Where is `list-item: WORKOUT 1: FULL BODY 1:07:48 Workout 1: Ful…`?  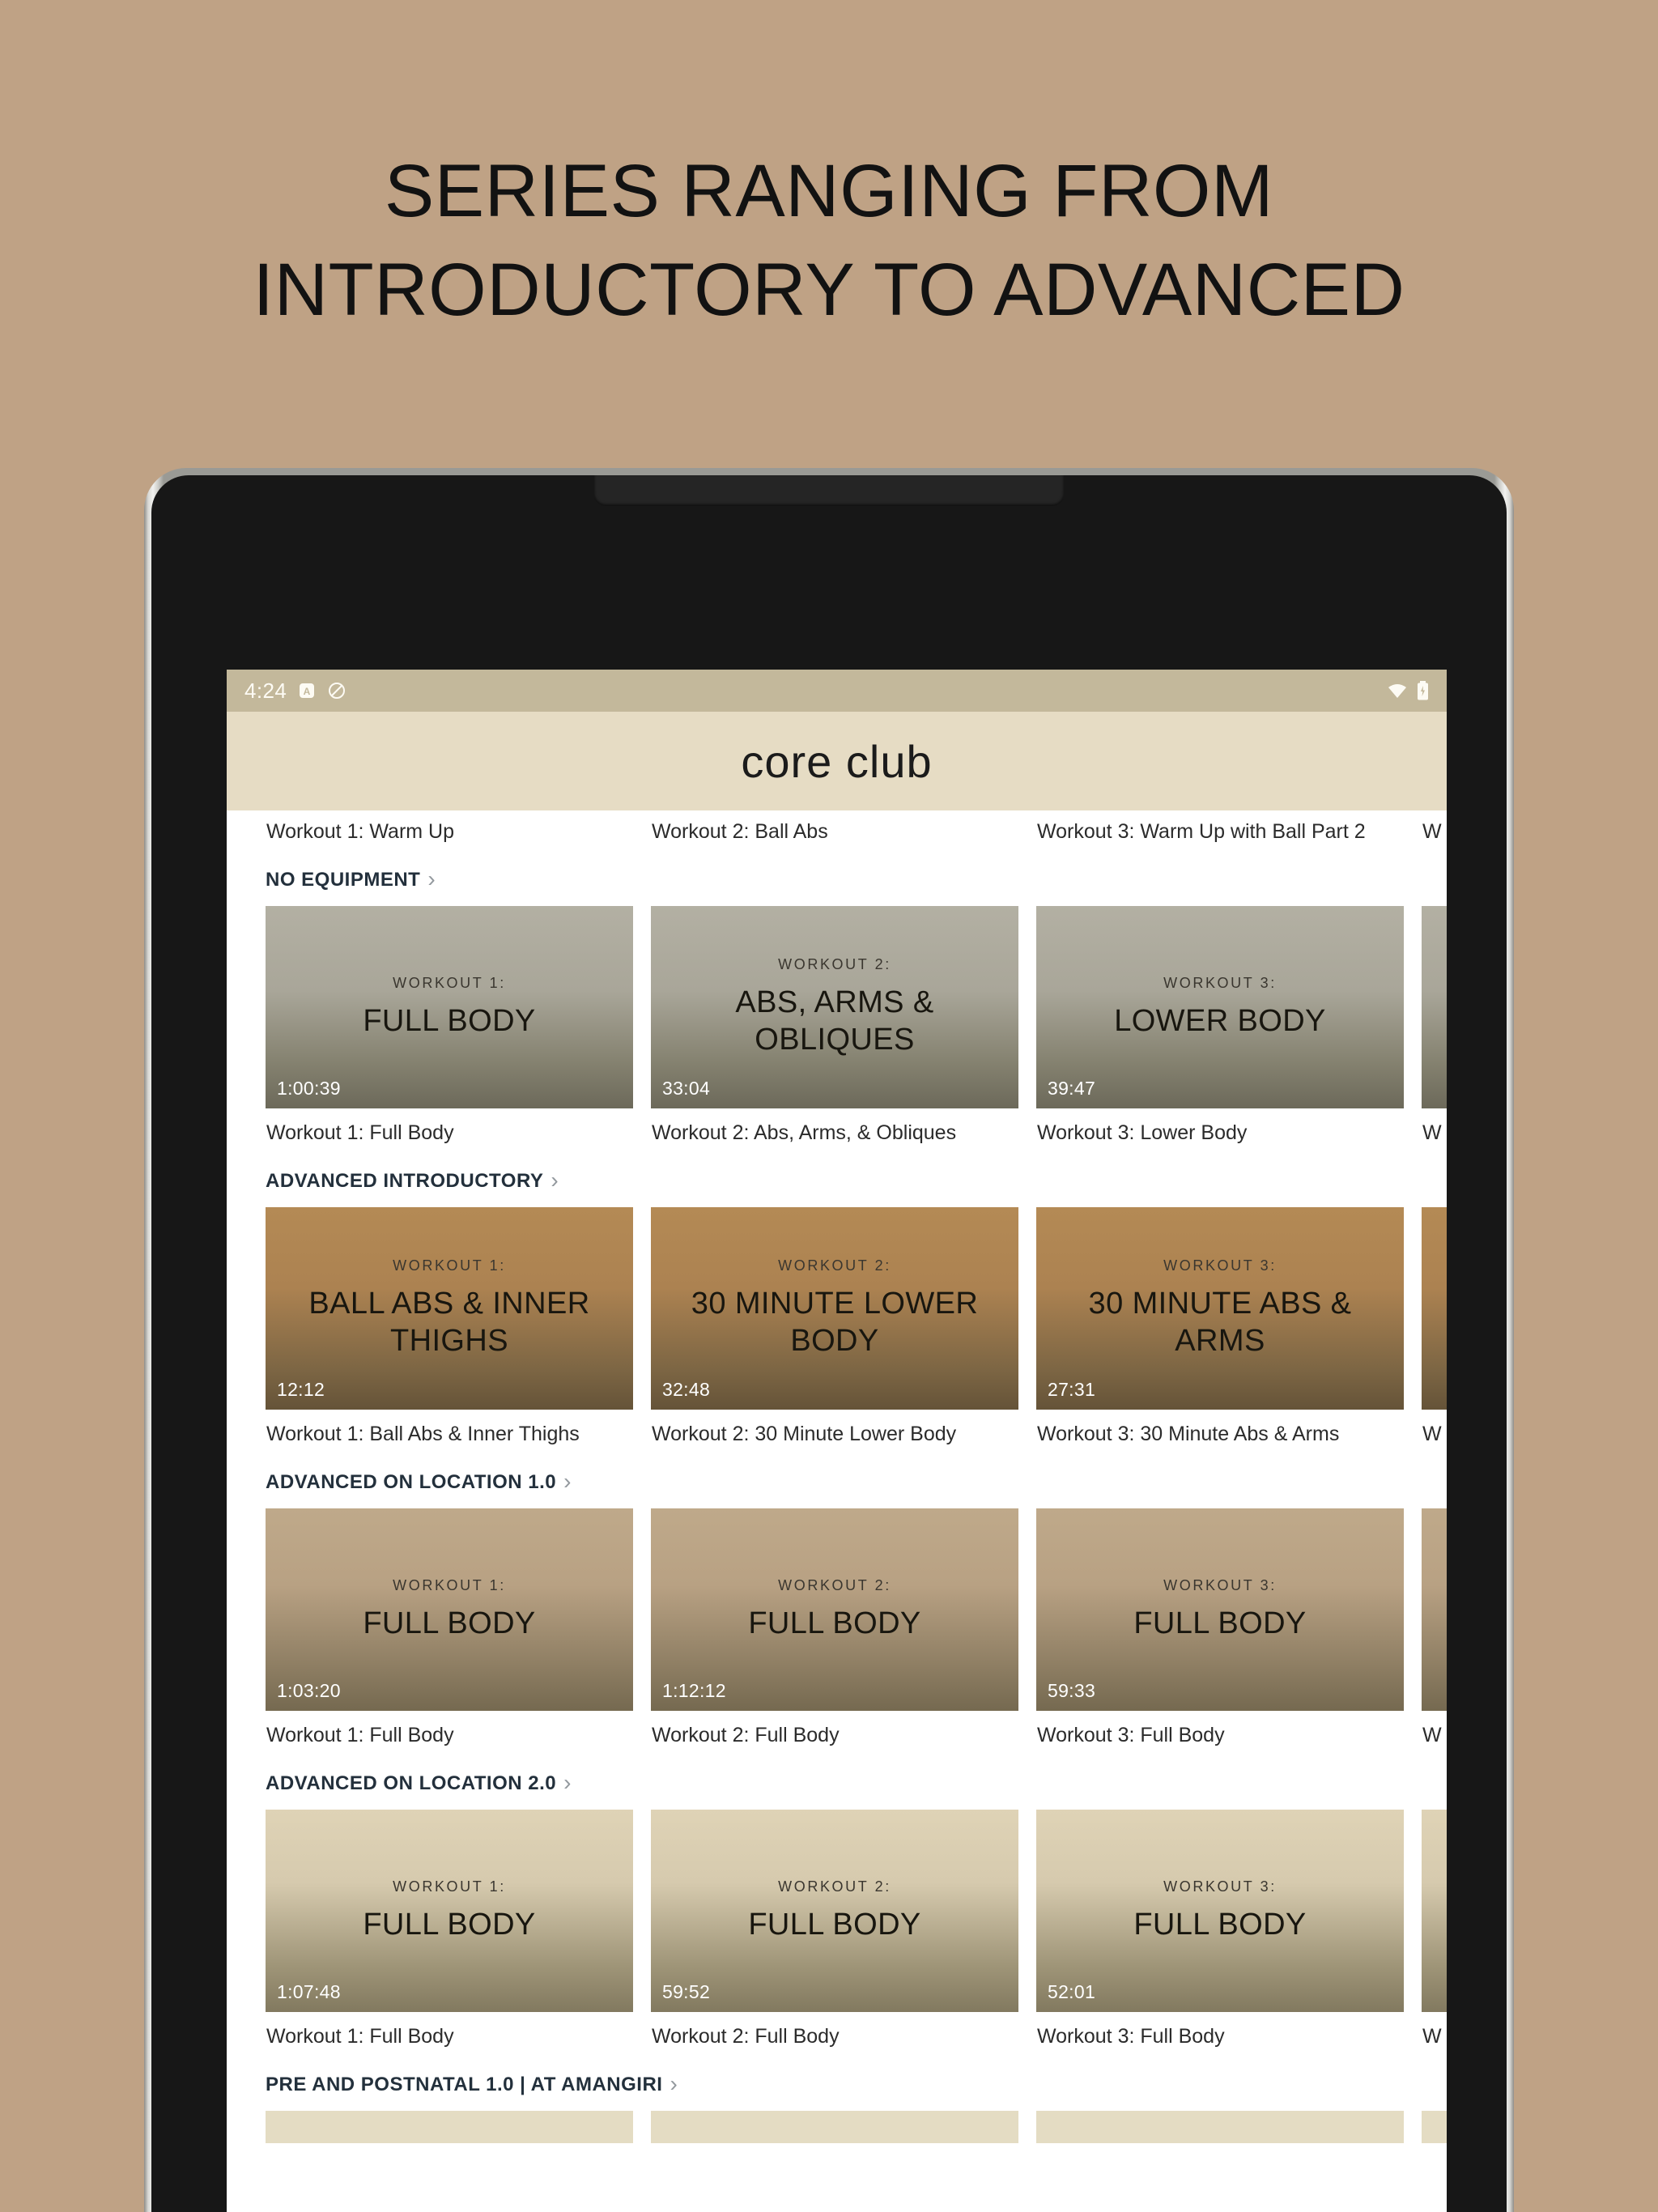 list-item: WORKOUT 1: FULL BODY 1:07:48 Workout 1: Ful… is located at coordinates (449, 1929).